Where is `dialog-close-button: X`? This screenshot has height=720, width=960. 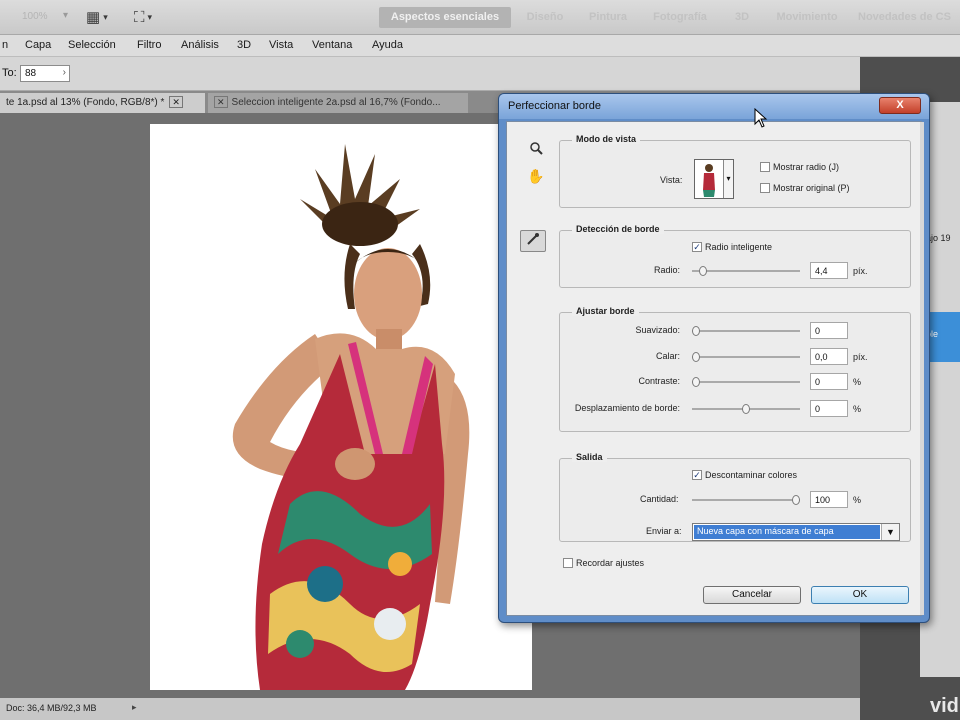 dialog-close-button: X is located at coordinates (900, 105).